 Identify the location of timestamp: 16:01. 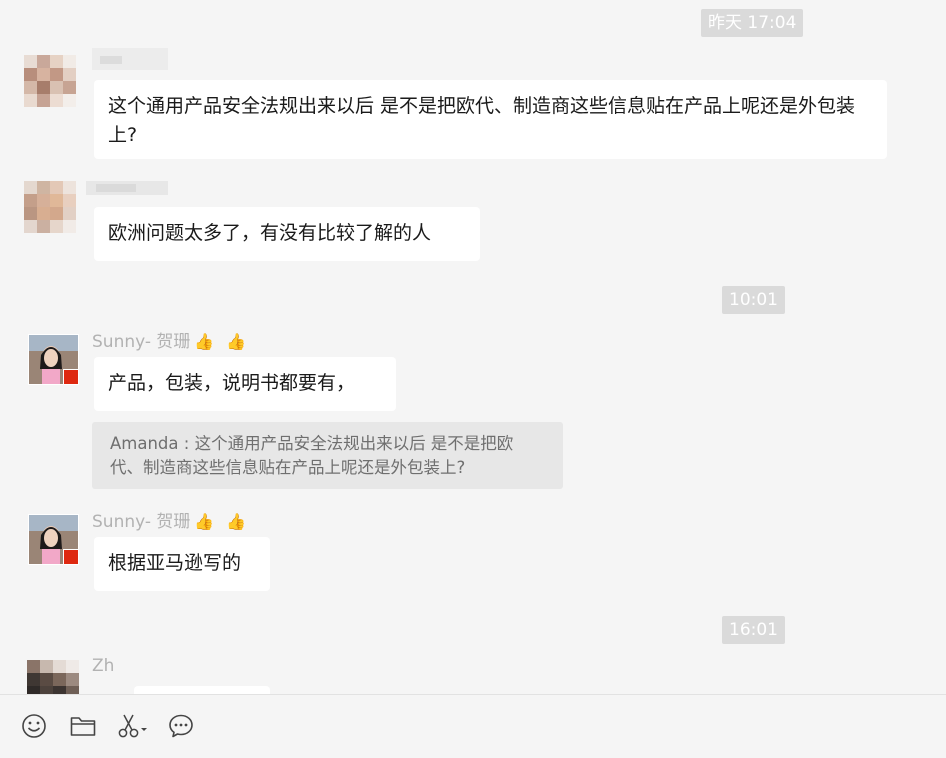
(753, 630).